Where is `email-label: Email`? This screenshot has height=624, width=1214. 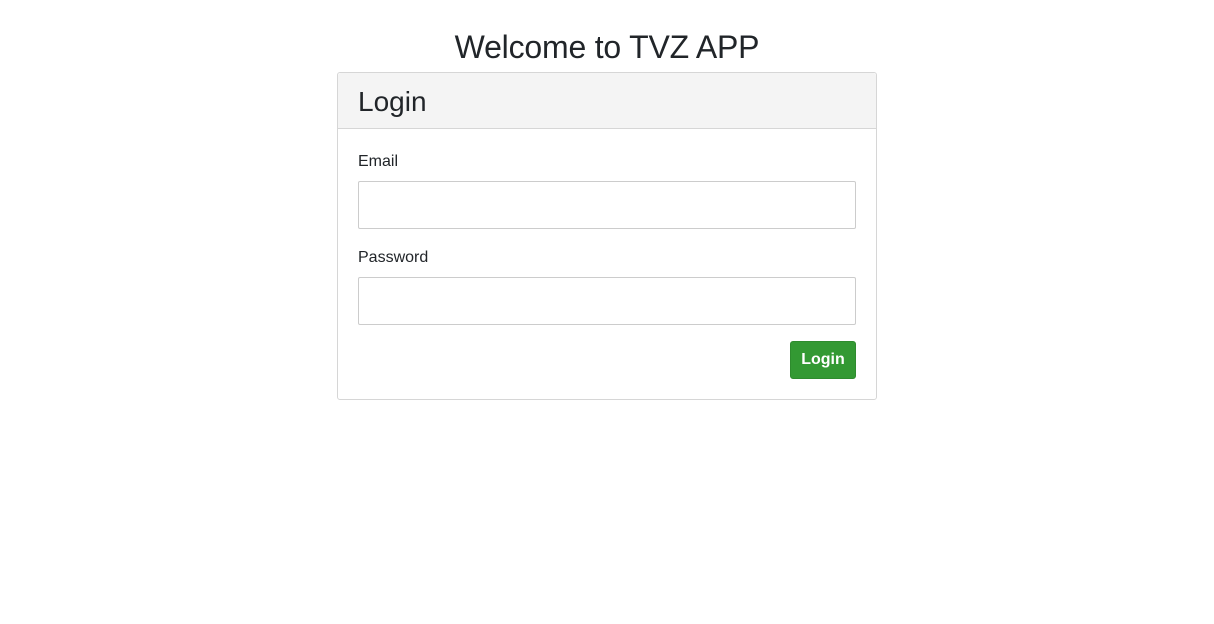
email-label: Email is located at coordinates (378, 161).